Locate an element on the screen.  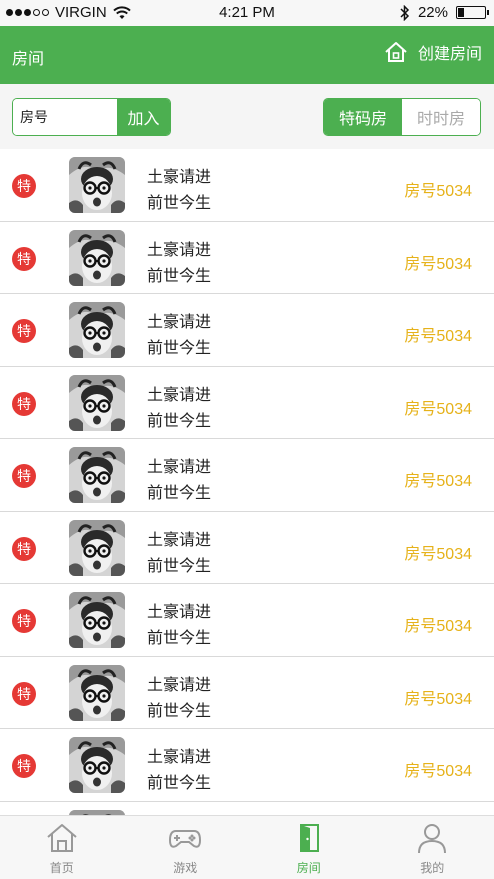
segment-timed-room: 时时房 is located at coordinates (441, 117).